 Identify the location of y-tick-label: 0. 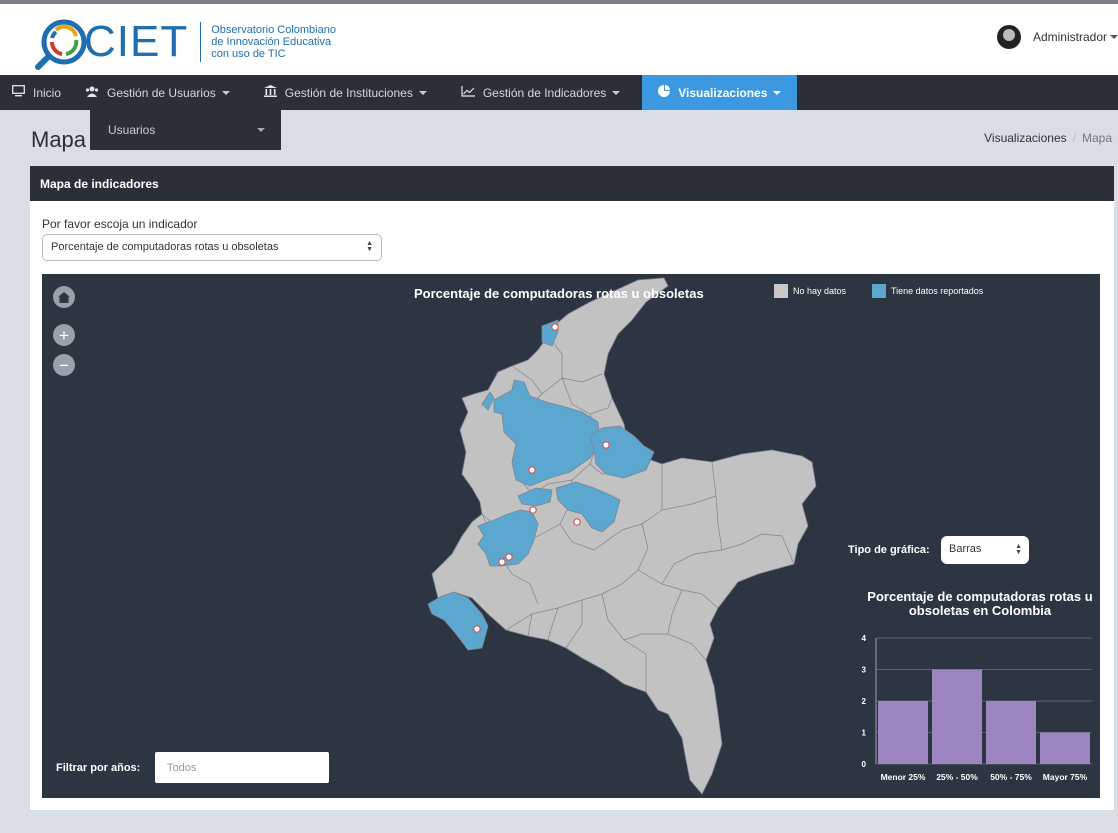
(864, 764).